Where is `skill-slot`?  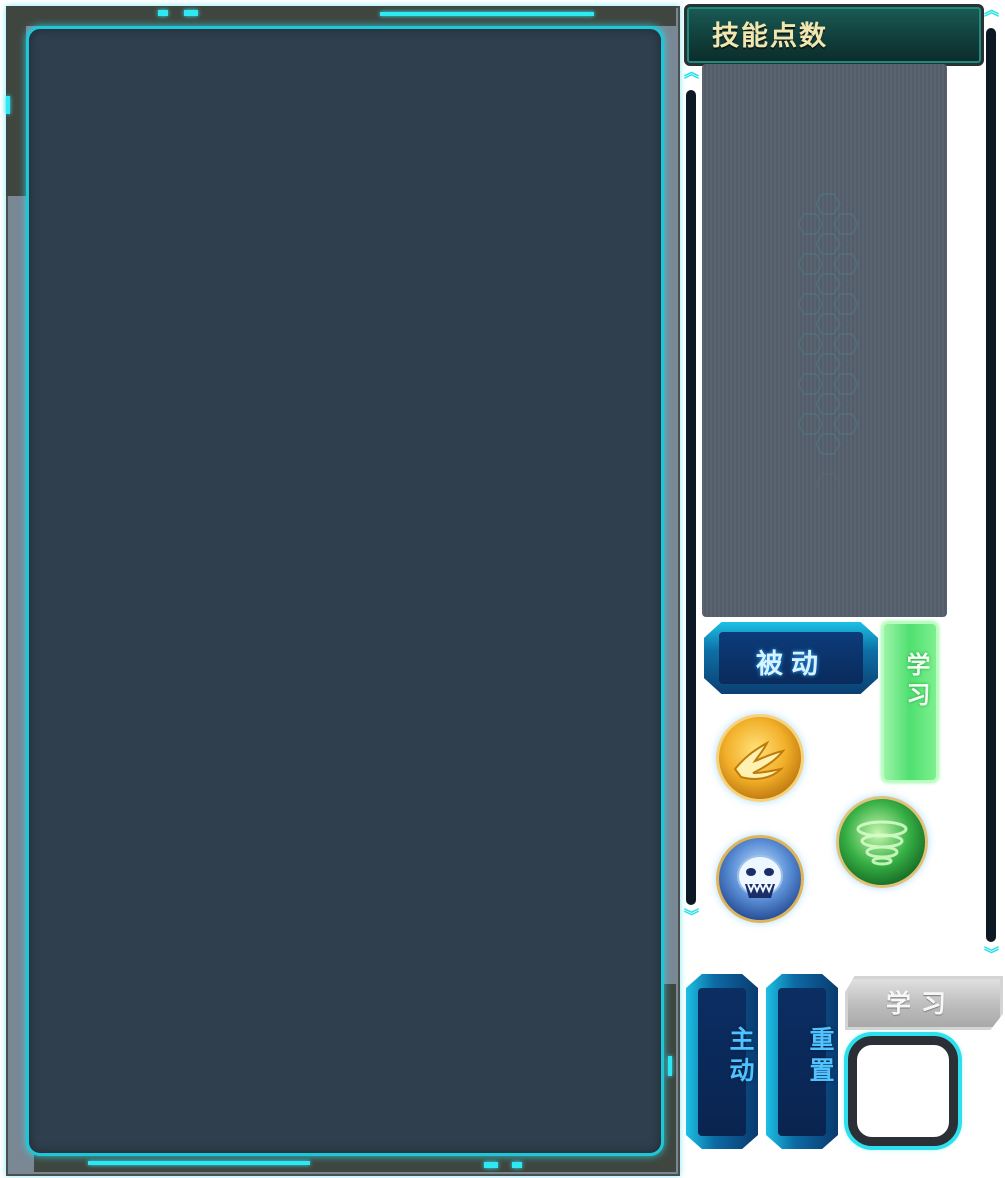 skill-slot is located at coordinates (903, 1091).